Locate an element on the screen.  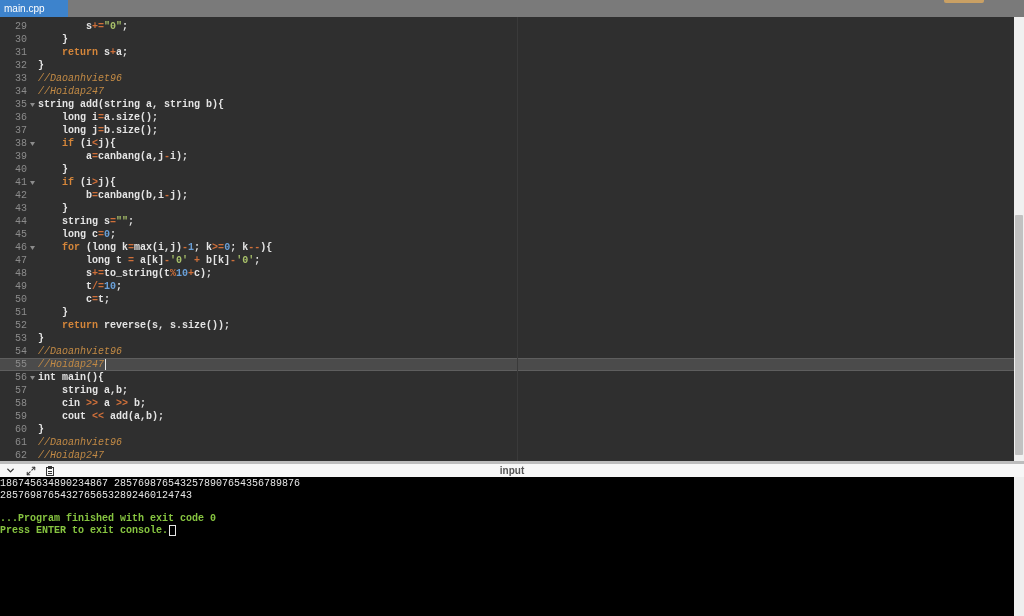
line-number: 48 is located at coordinates (20, 273).